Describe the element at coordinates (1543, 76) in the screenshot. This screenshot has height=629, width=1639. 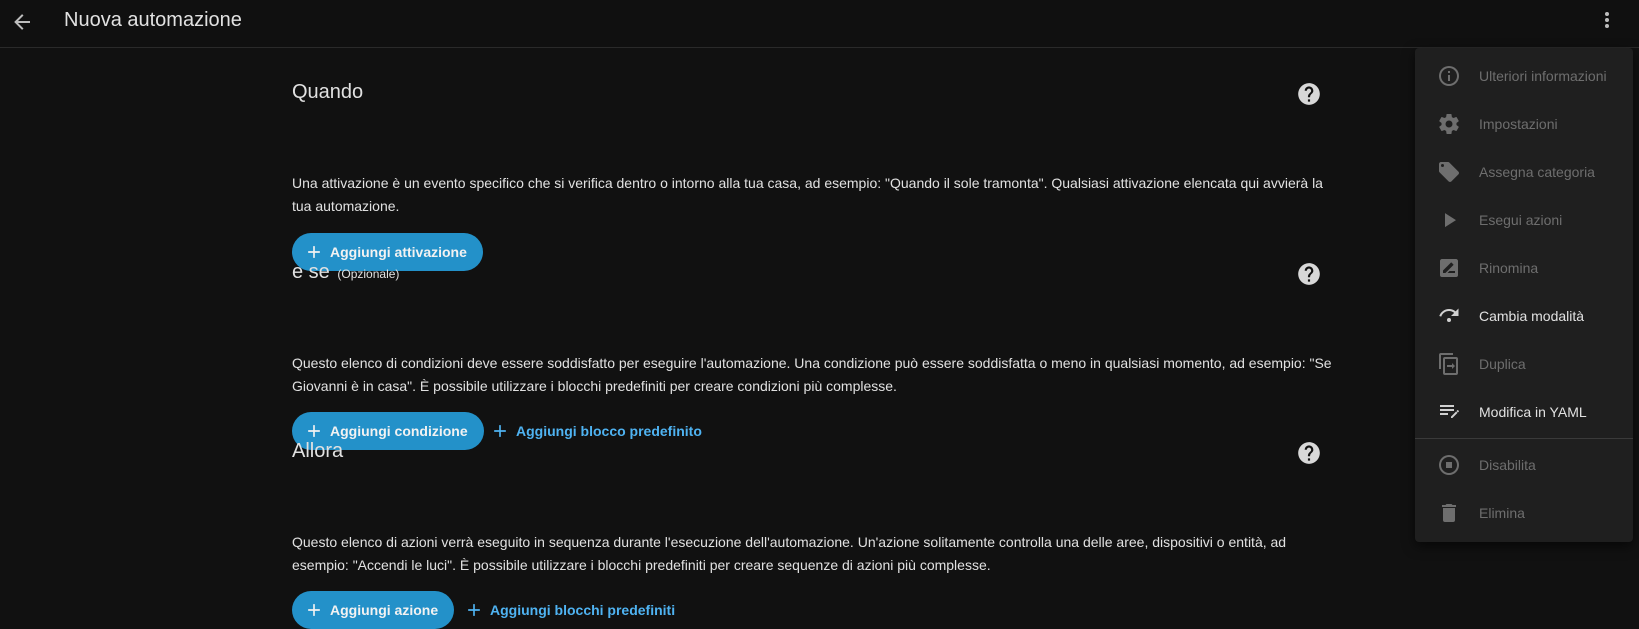
I see `menu-item-label: Ulteriori informazioni` at that location.